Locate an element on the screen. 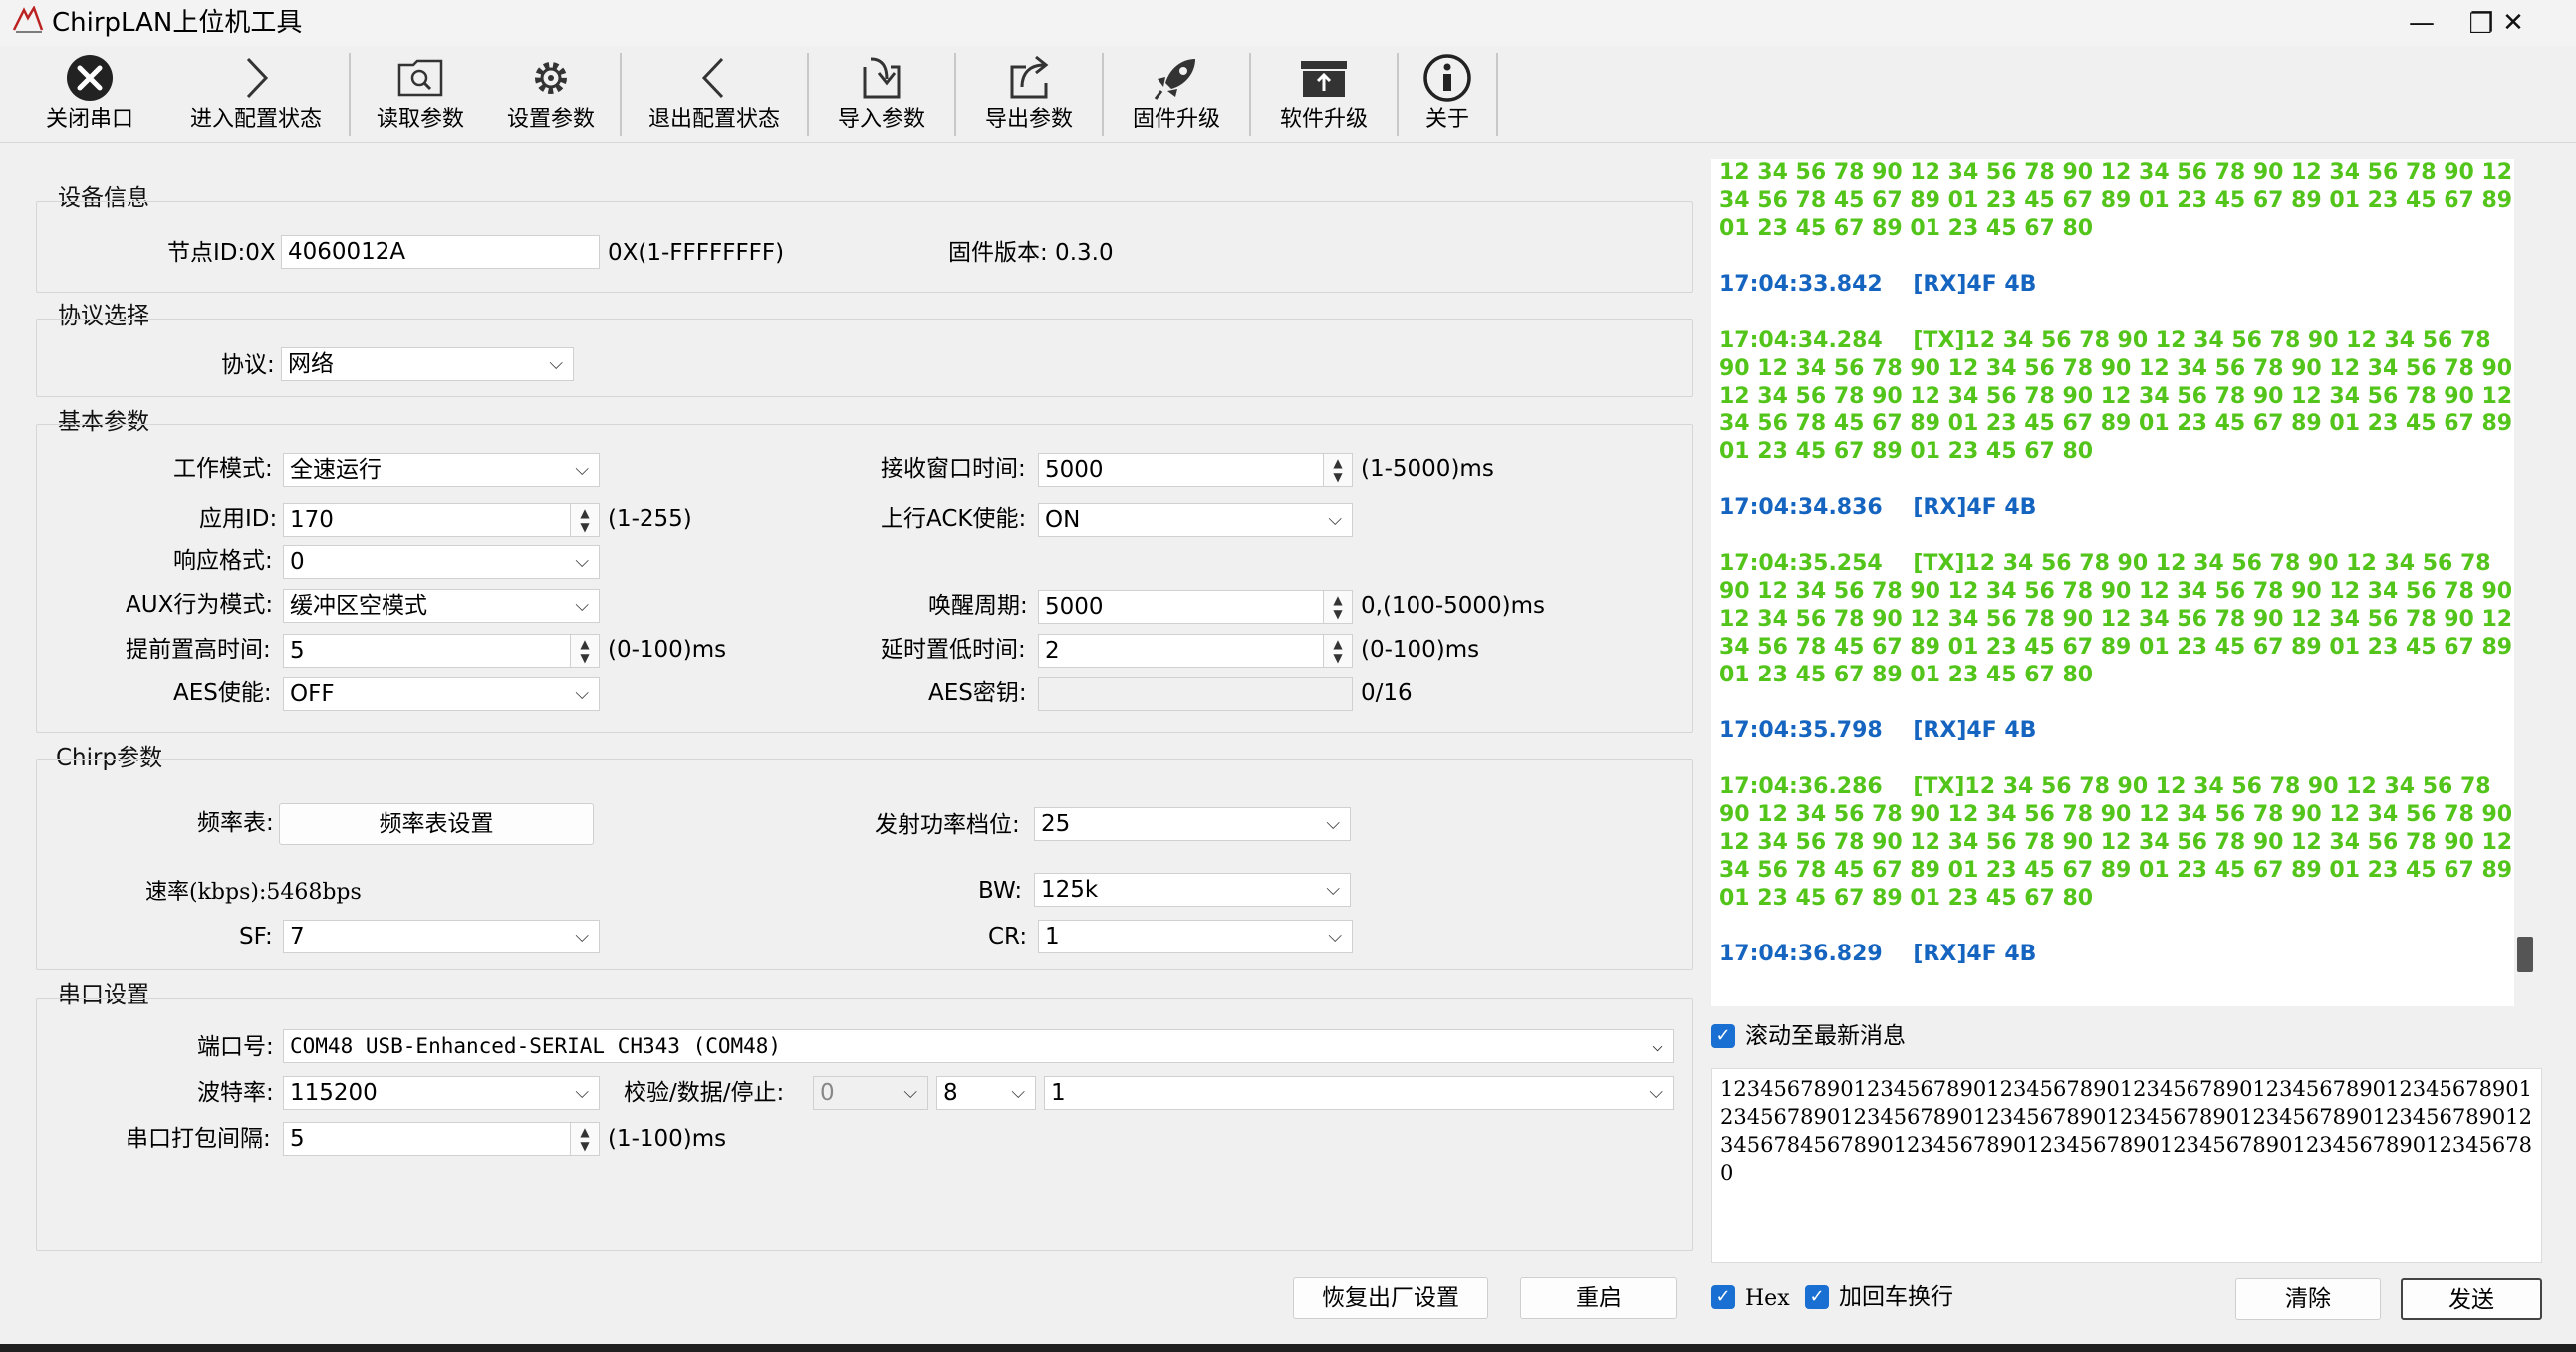 The width and height of the screenshot is (2576, 1352). aes-enable-select: OFF ⌵ is located at coordinates (441, 694).